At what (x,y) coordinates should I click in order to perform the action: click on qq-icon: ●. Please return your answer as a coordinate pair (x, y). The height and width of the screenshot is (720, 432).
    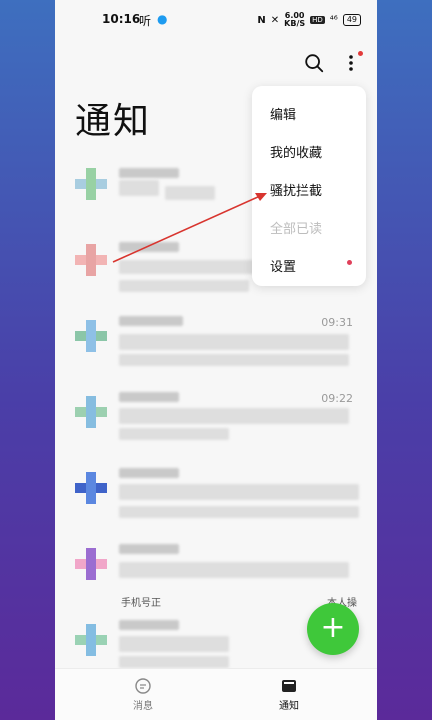
    Looking at the image, I should click on (162, 19).